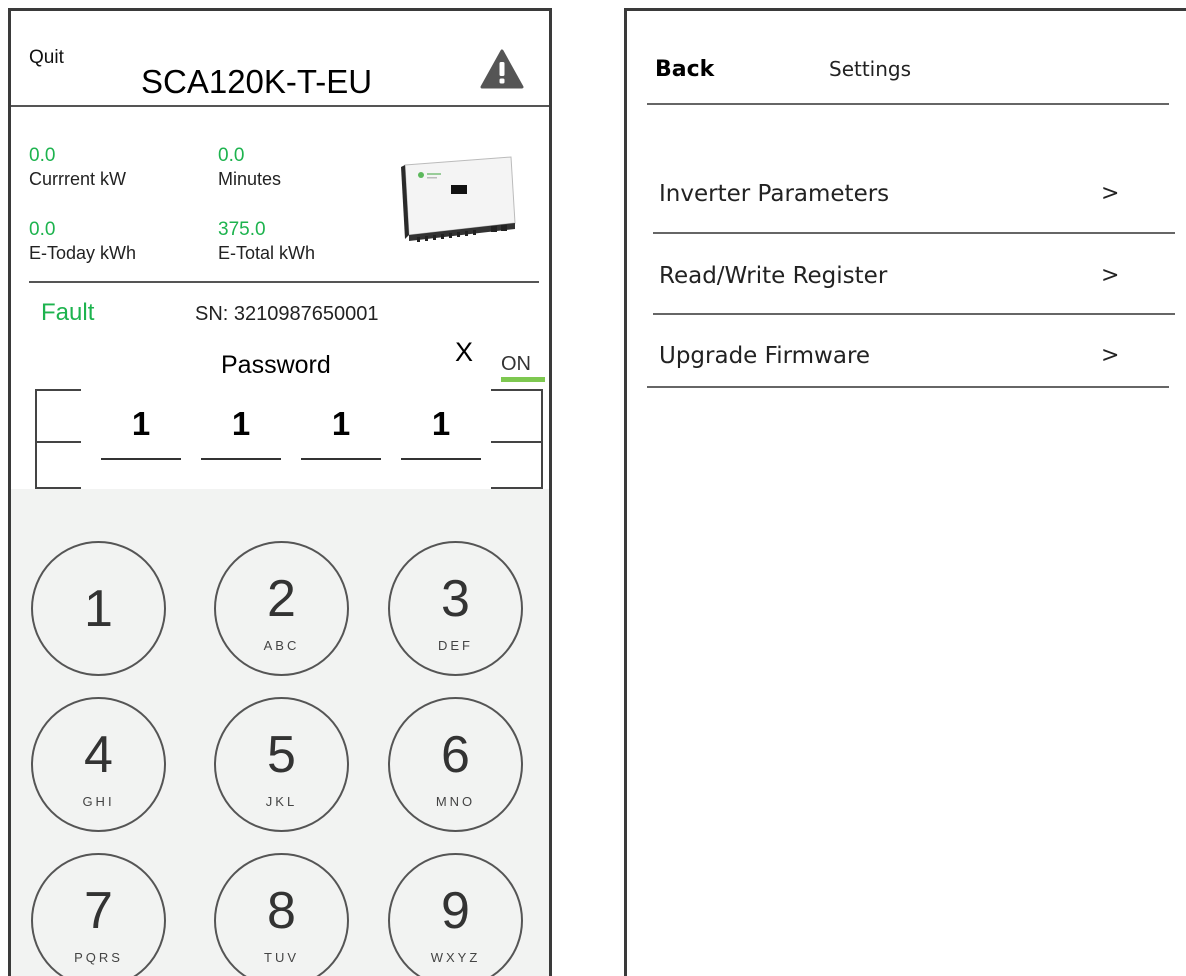 The image size is (1186, 976). What do you see at coordinates (276, 365) in the screenshot?
I see `password-dialog-title: Password` at bounding box center [276, 365].